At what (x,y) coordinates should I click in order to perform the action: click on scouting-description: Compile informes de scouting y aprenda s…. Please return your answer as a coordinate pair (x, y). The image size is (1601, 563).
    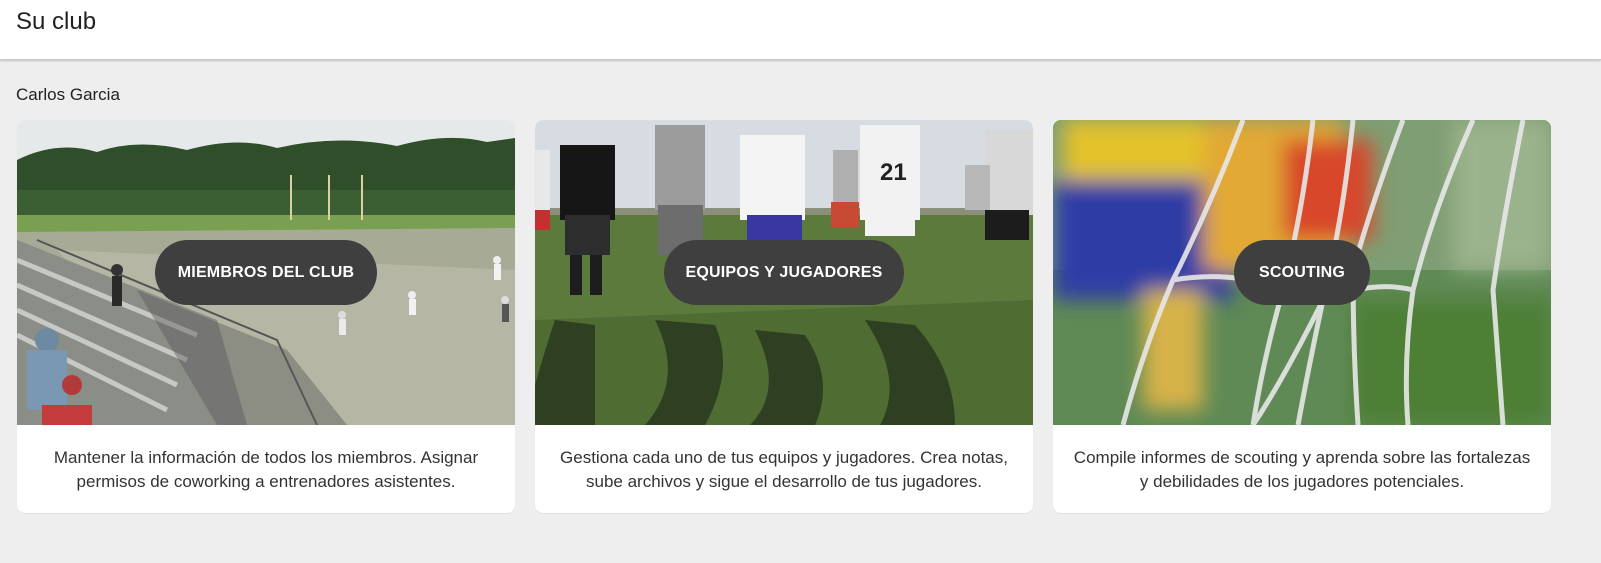
    Looking at the image, I should click on (1302, 469).